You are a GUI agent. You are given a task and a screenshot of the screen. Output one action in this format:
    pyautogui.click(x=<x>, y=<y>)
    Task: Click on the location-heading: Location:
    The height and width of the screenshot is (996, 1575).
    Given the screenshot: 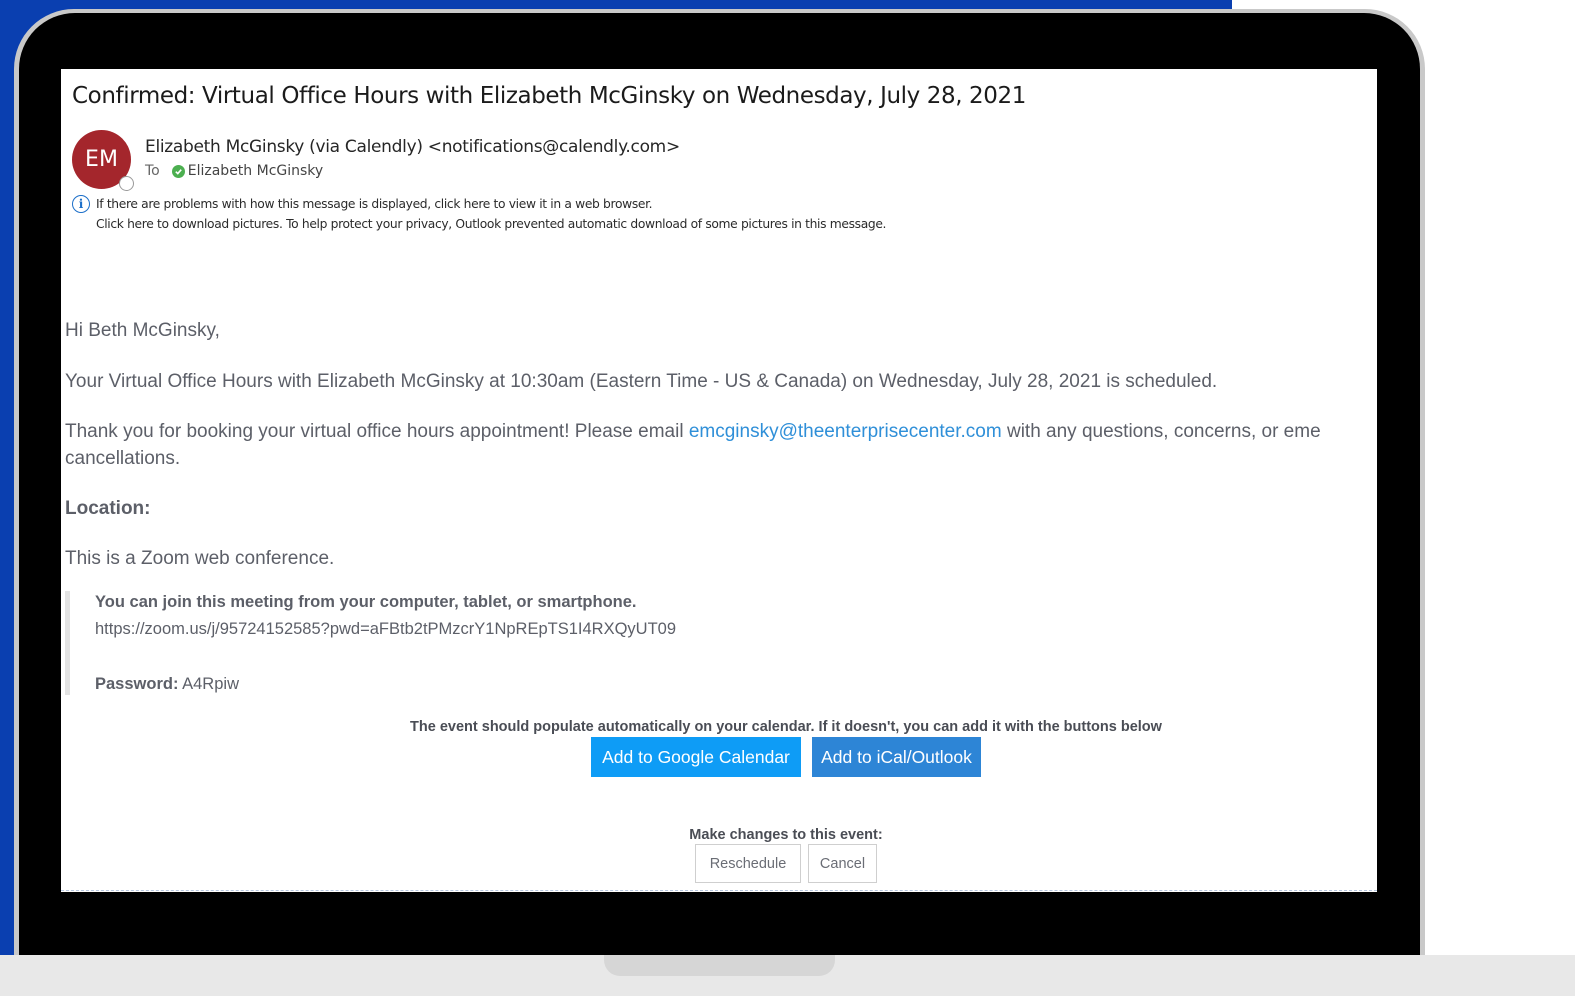 What is the action you would take?
    pyautogui.click(x=108, y=508)
    